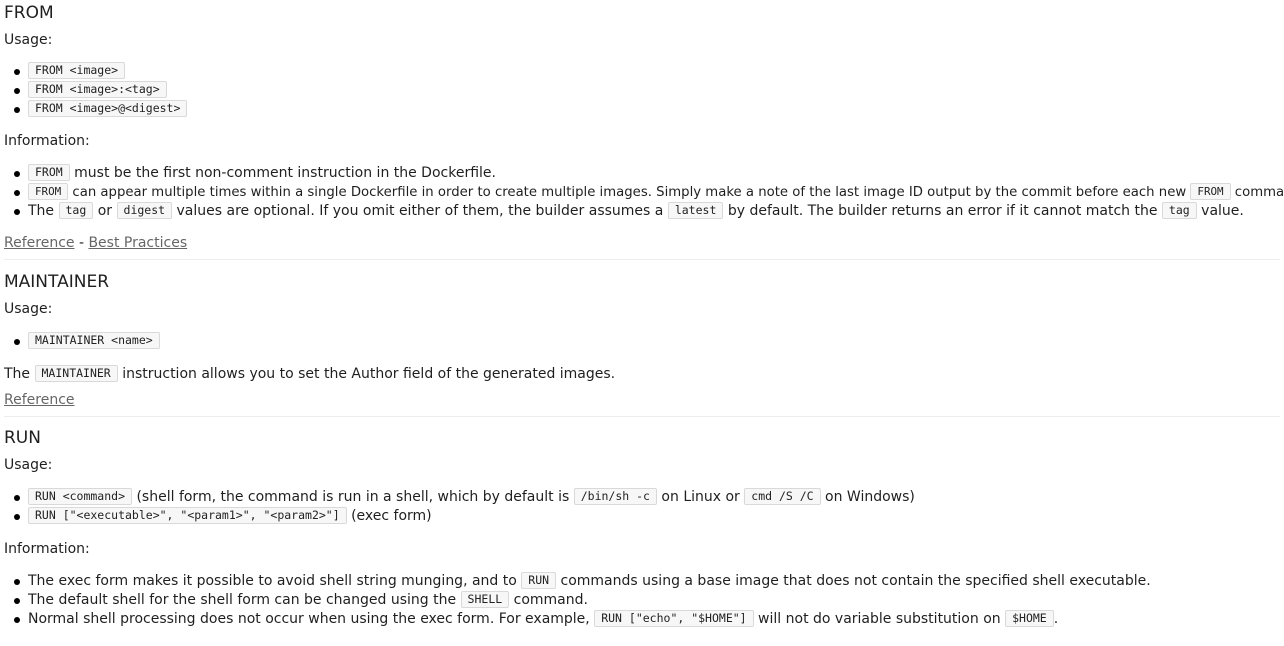  Describe the element at coordinates (867, 497) in the screenshot. I see `list-text: on Windows)` at that location.